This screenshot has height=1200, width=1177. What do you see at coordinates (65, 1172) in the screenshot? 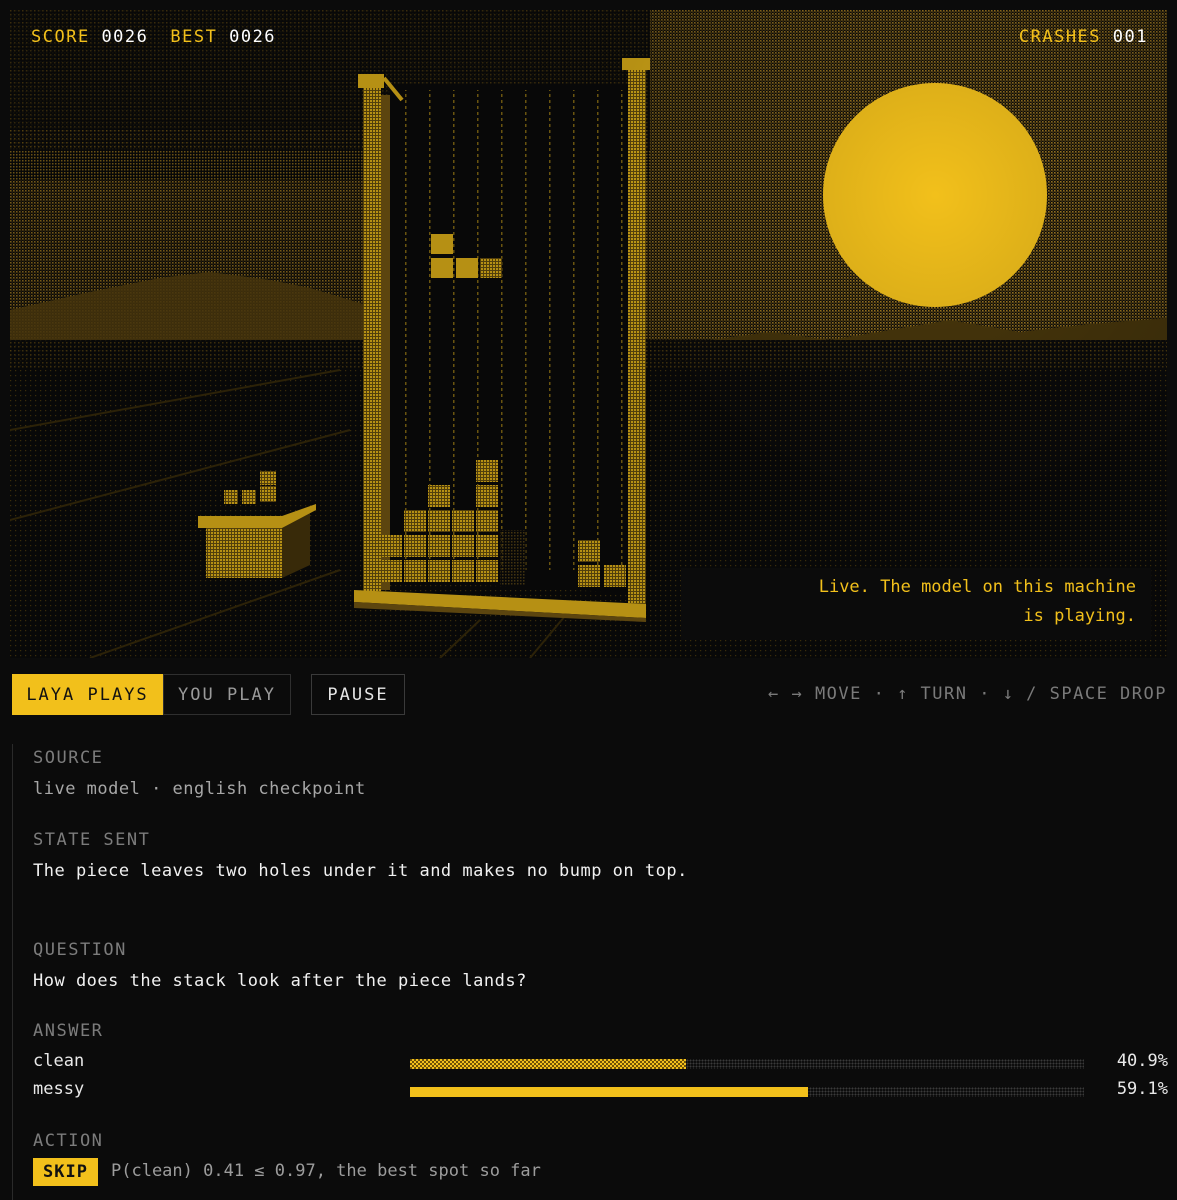
I see `action-badge: SKIP` at bounding box center [65, 1172].